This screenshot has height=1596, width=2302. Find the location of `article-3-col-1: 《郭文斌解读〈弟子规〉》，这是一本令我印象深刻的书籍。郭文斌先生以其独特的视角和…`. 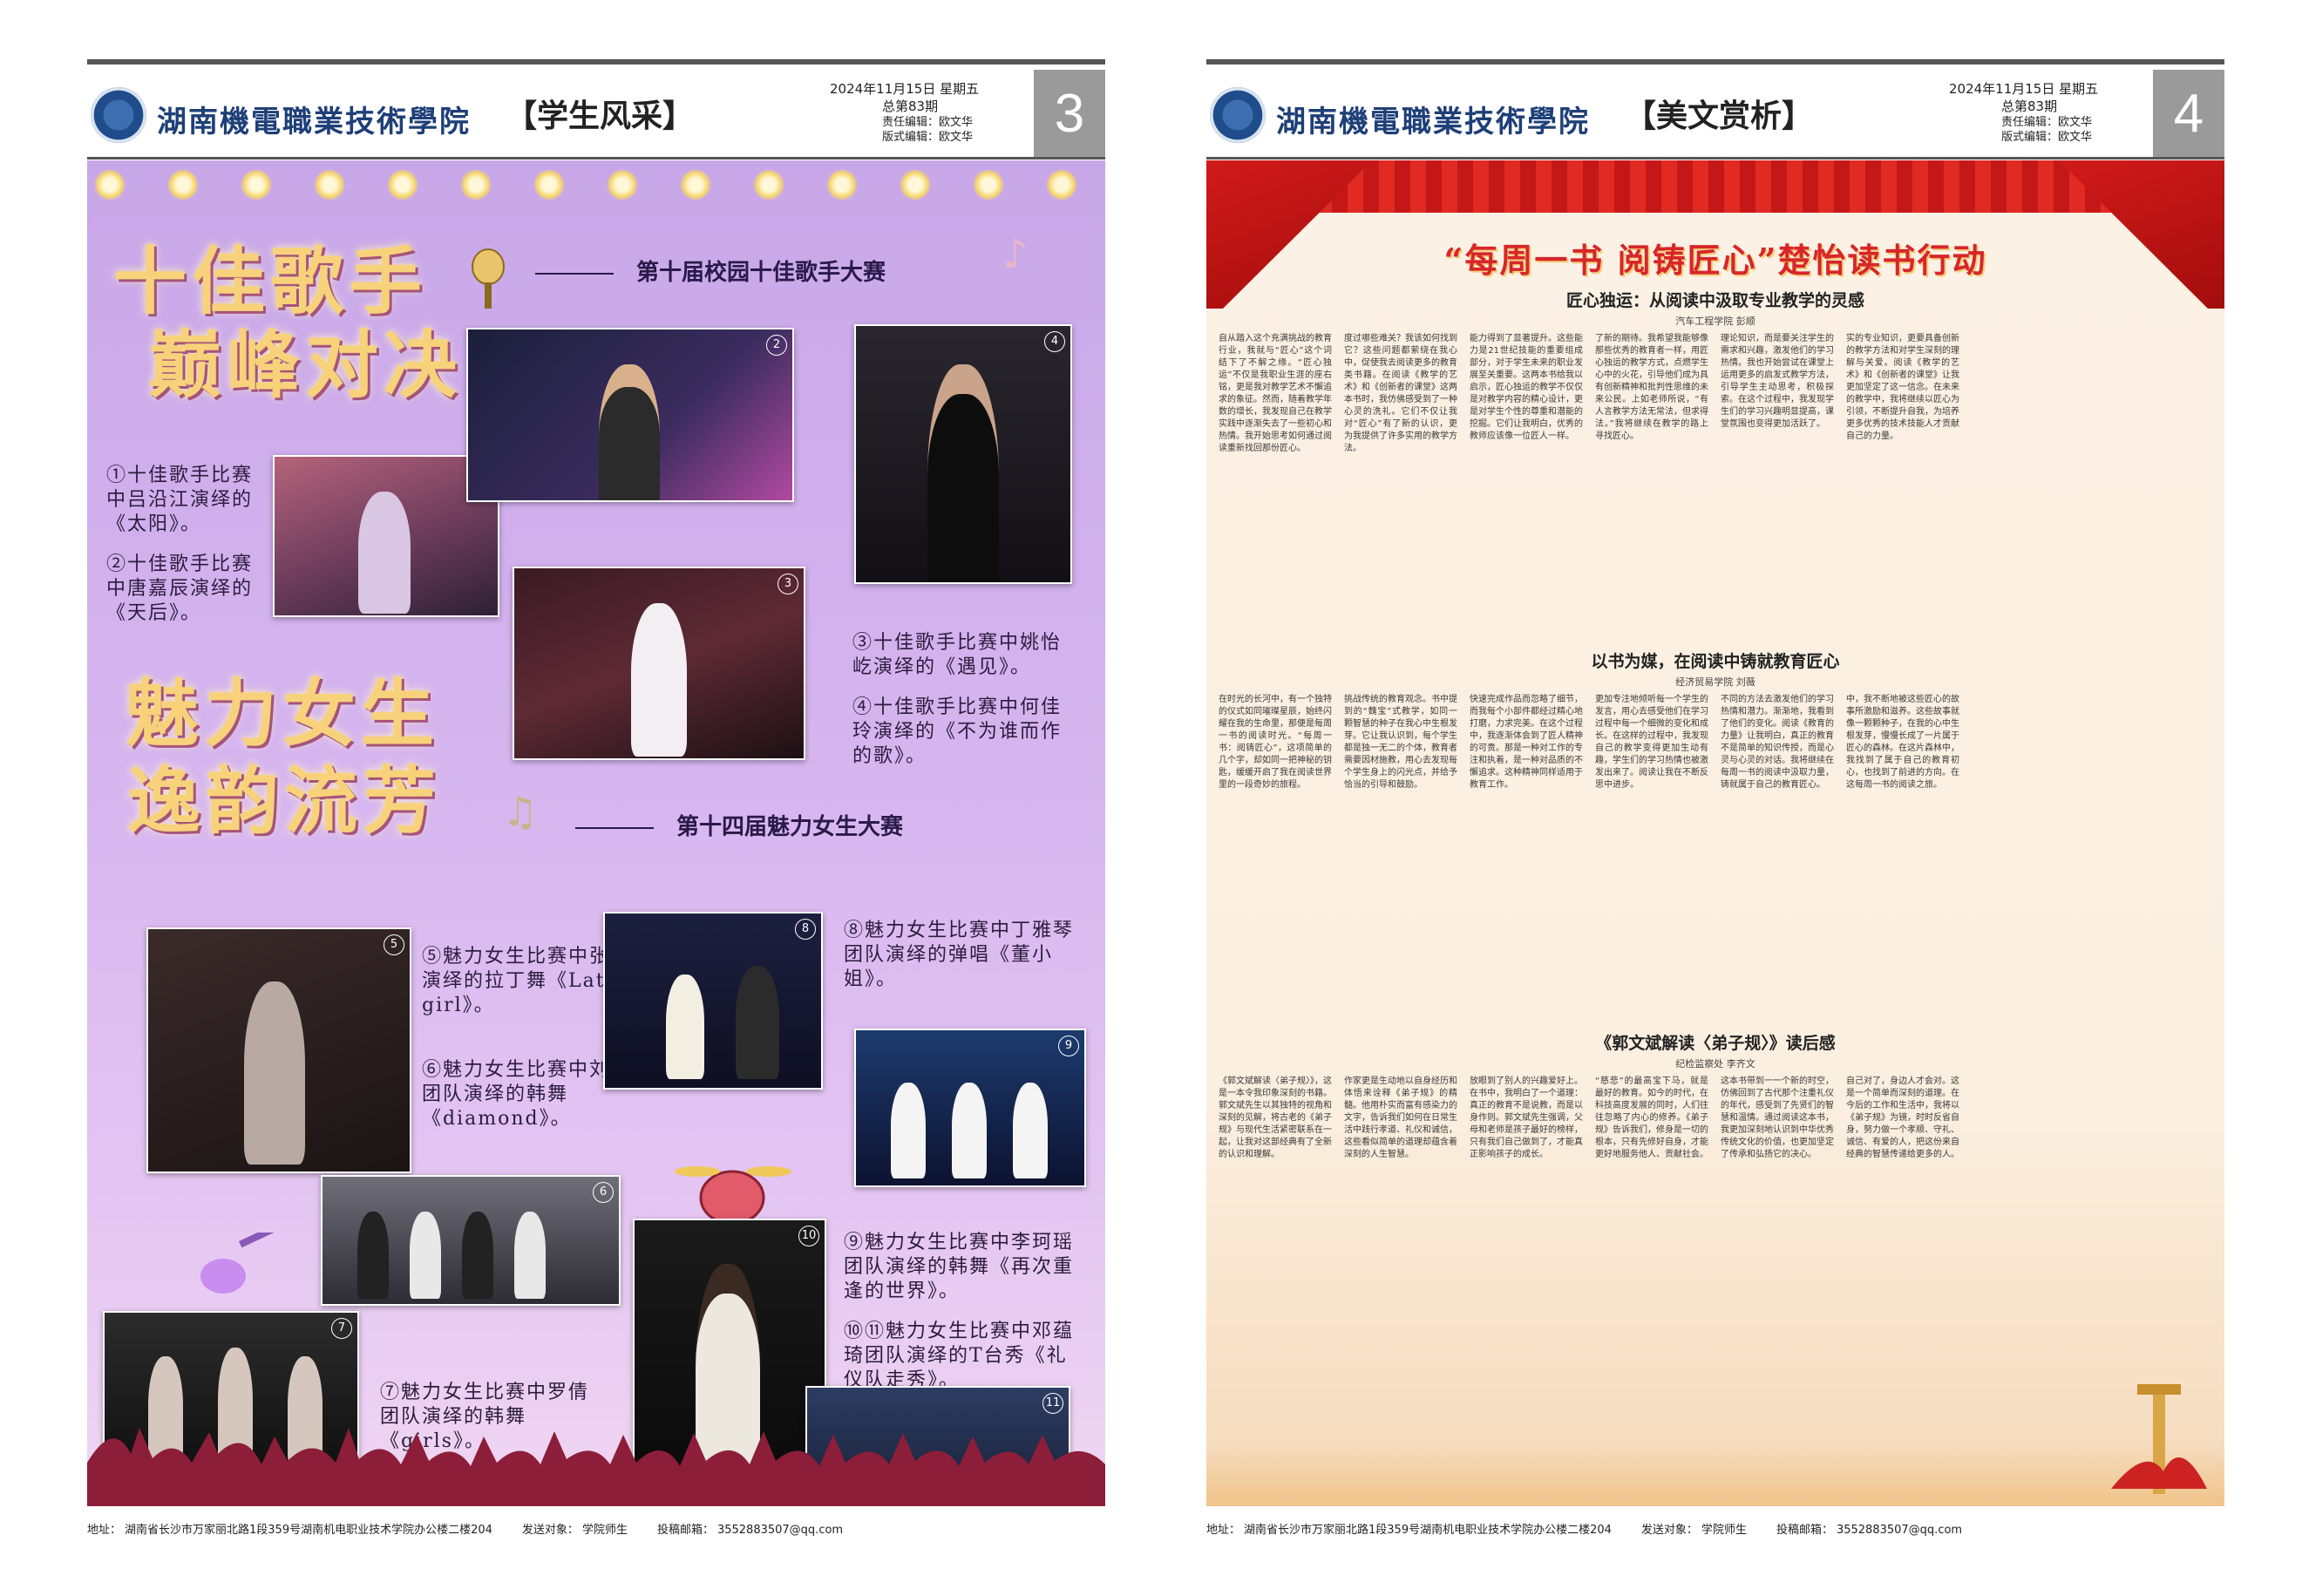

article-3-col-1: 《郭文斌解读〈弟子规〉》，这是一本令我印象深刻的书籍。郭文斌先生以其独特的视角和… is located at coordinates (1275, 1117).